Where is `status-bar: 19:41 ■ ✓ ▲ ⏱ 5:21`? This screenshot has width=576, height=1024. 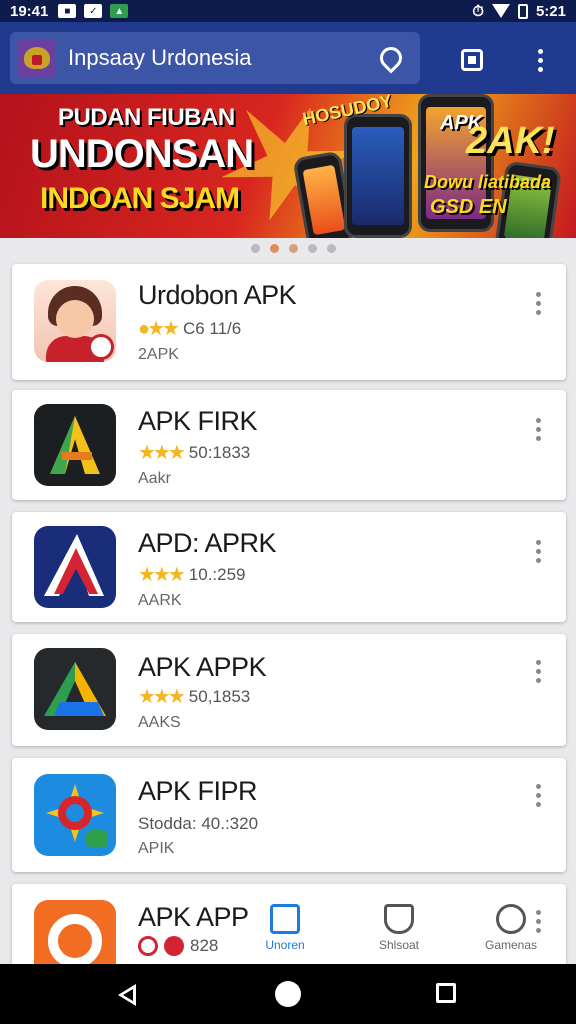 status-bar: 19:41 ■ ✓ ▲ ⏱ 5:21 is located at coordinates (288, 11).